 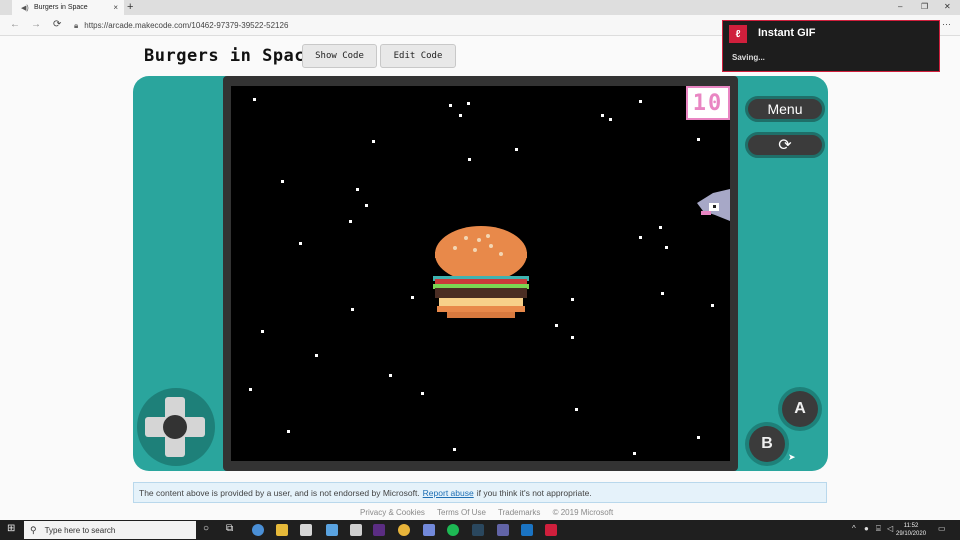 I want to click on reload-icon: ⟳, so click(x=785, y=145).